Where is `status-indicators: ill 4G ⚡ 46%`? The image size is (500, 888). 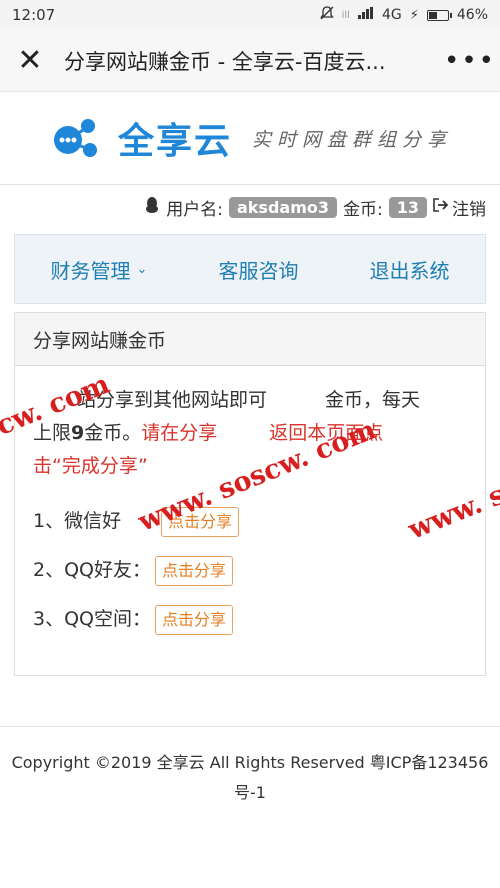
status-indicators: ill 4G ⚡ 46% is located at coordinates (403, 15).